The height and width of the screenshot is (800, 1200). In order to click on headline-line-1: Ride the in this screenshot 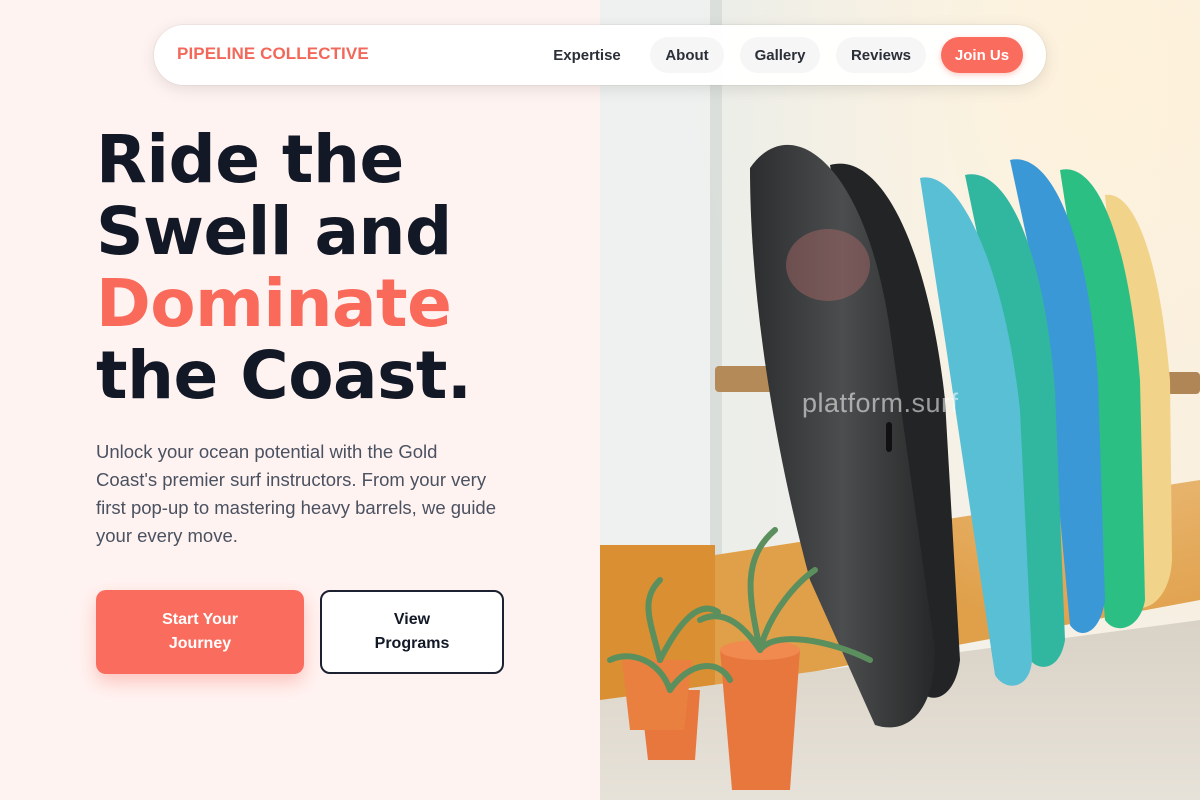, I will do `click(250, 159)`.